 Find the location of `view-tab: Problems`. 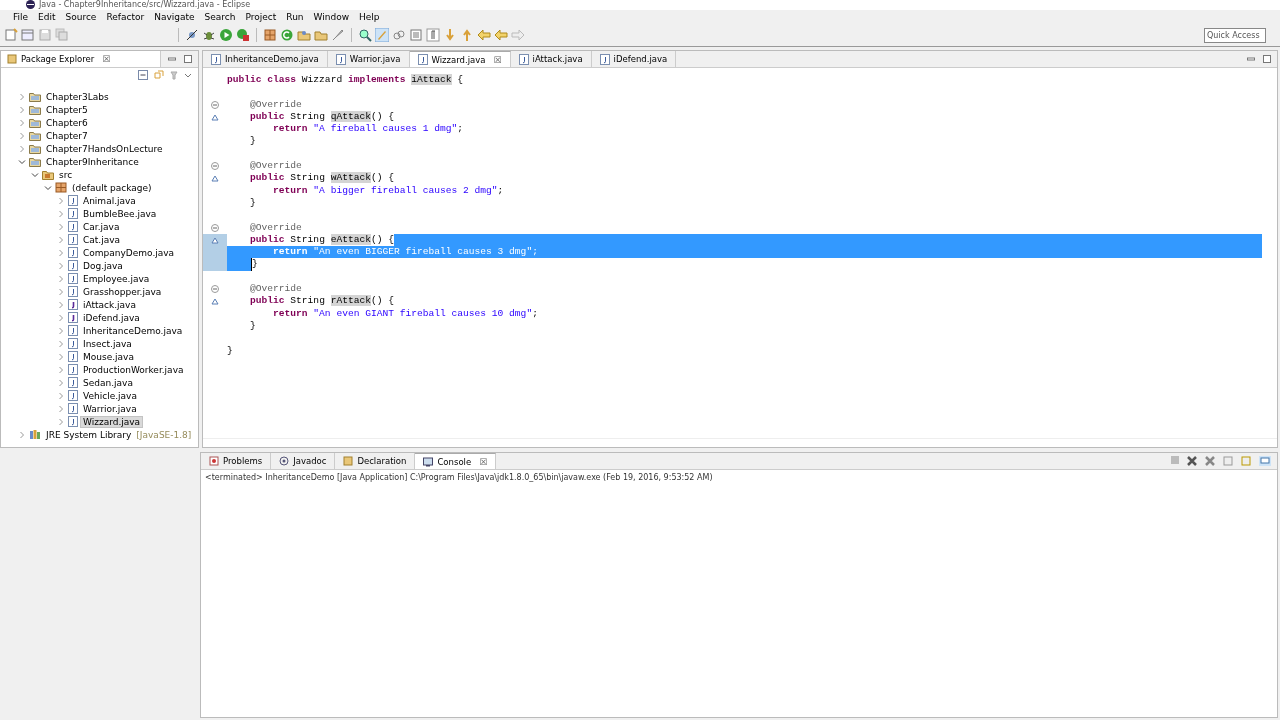

view-tab: Problems is located at coordinates (236, 461).